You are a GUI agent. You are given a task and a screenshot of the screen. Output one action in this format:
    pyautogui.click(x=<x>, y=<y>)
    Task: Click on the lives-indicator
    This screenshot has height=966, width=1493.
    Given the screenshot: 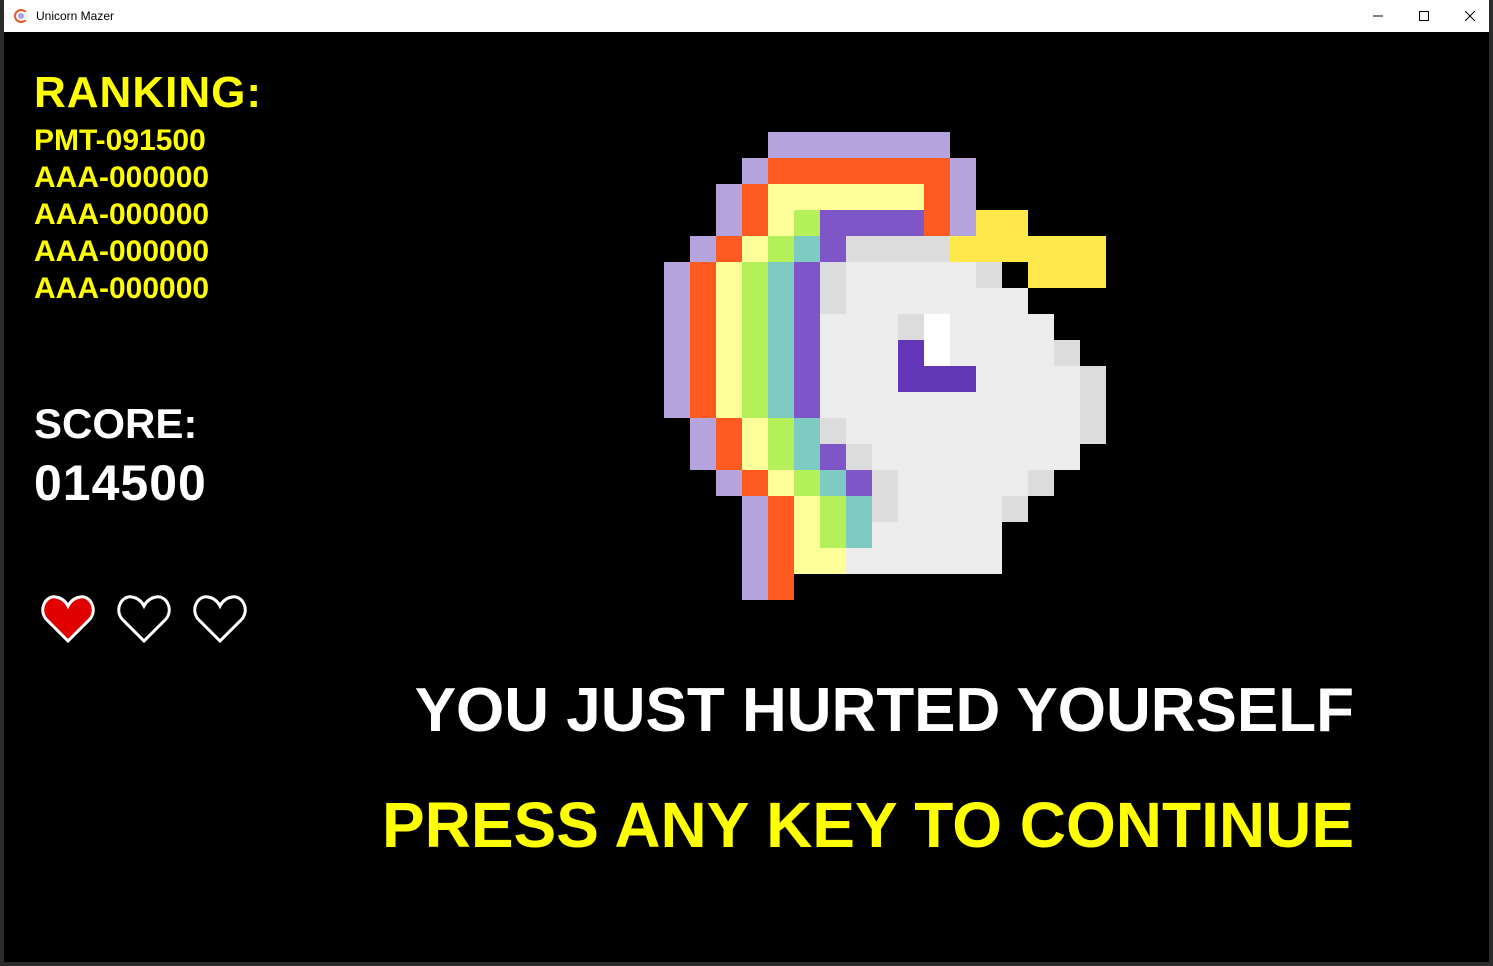 What is the action you would take?
    pyautogui.click(x=144, y=619)
    